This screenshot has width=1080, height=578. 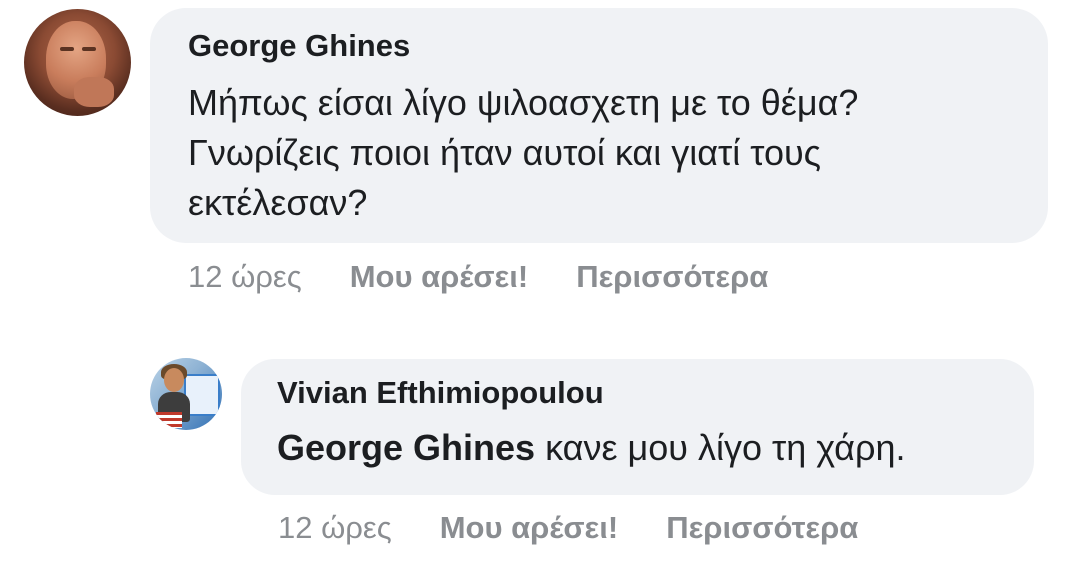 I want to click on reply-actions: 12 ώρες Μου αρέσει! Περισσότερα, so click(x=568, y=528).